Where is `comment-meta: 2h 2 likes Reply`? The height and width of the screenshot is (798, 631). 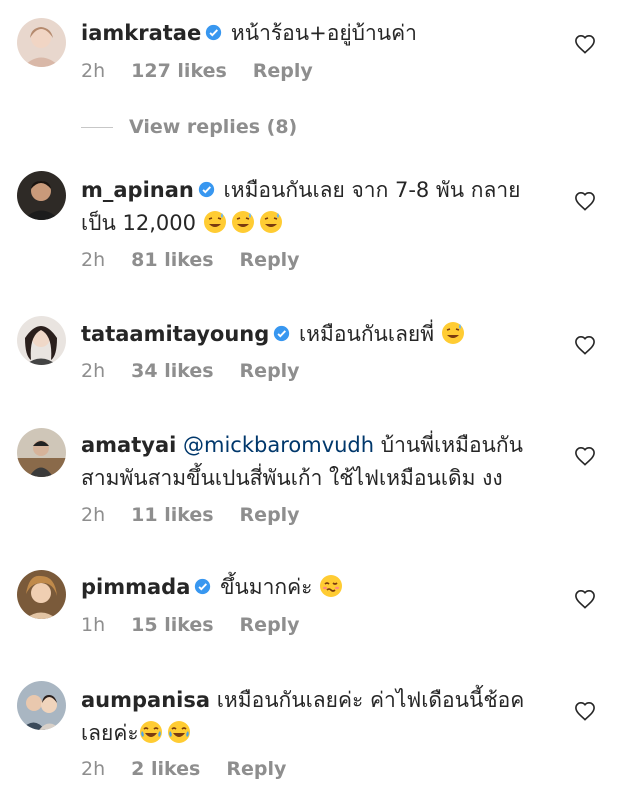
comment-meta: 2h 2 likes Reply is located at coordinates (196, 769).